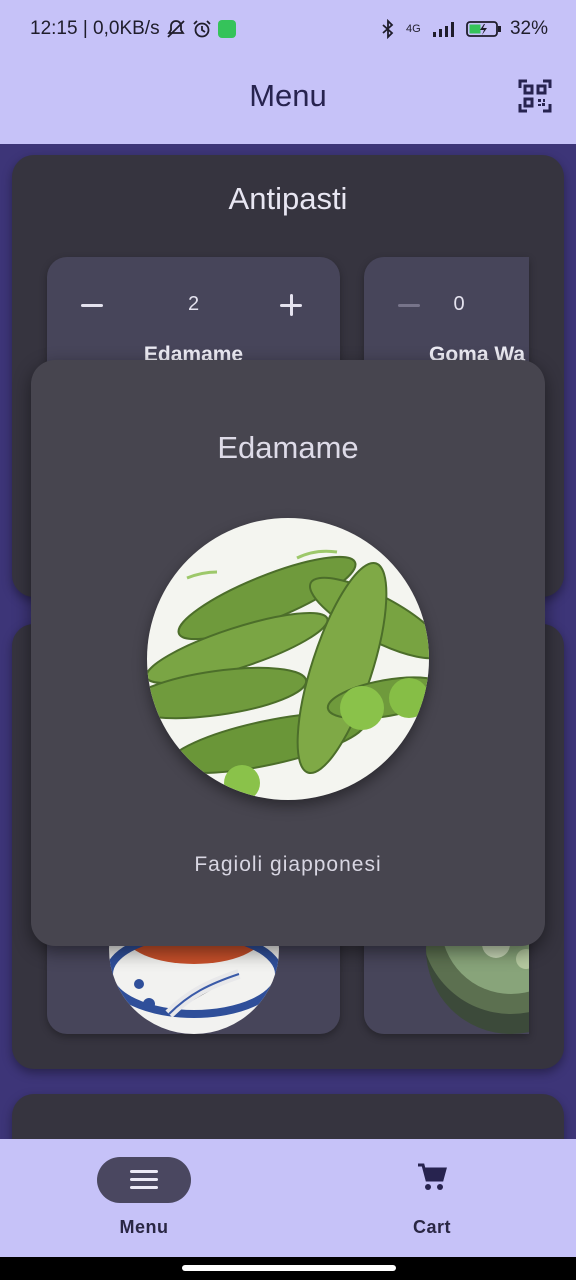 The image size is (576, 1280). I want to click on edamame-image, so click(288, 659).